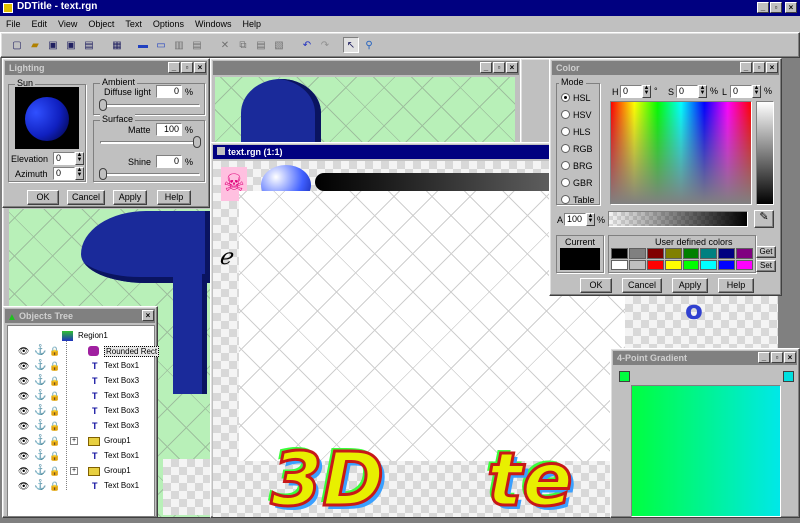 Image resolution: width=800 pixels, height=523 pixels. Describe the element at coordinates (200, 67) in the screenshot. I see `lighting-close-button: ×` at that location.